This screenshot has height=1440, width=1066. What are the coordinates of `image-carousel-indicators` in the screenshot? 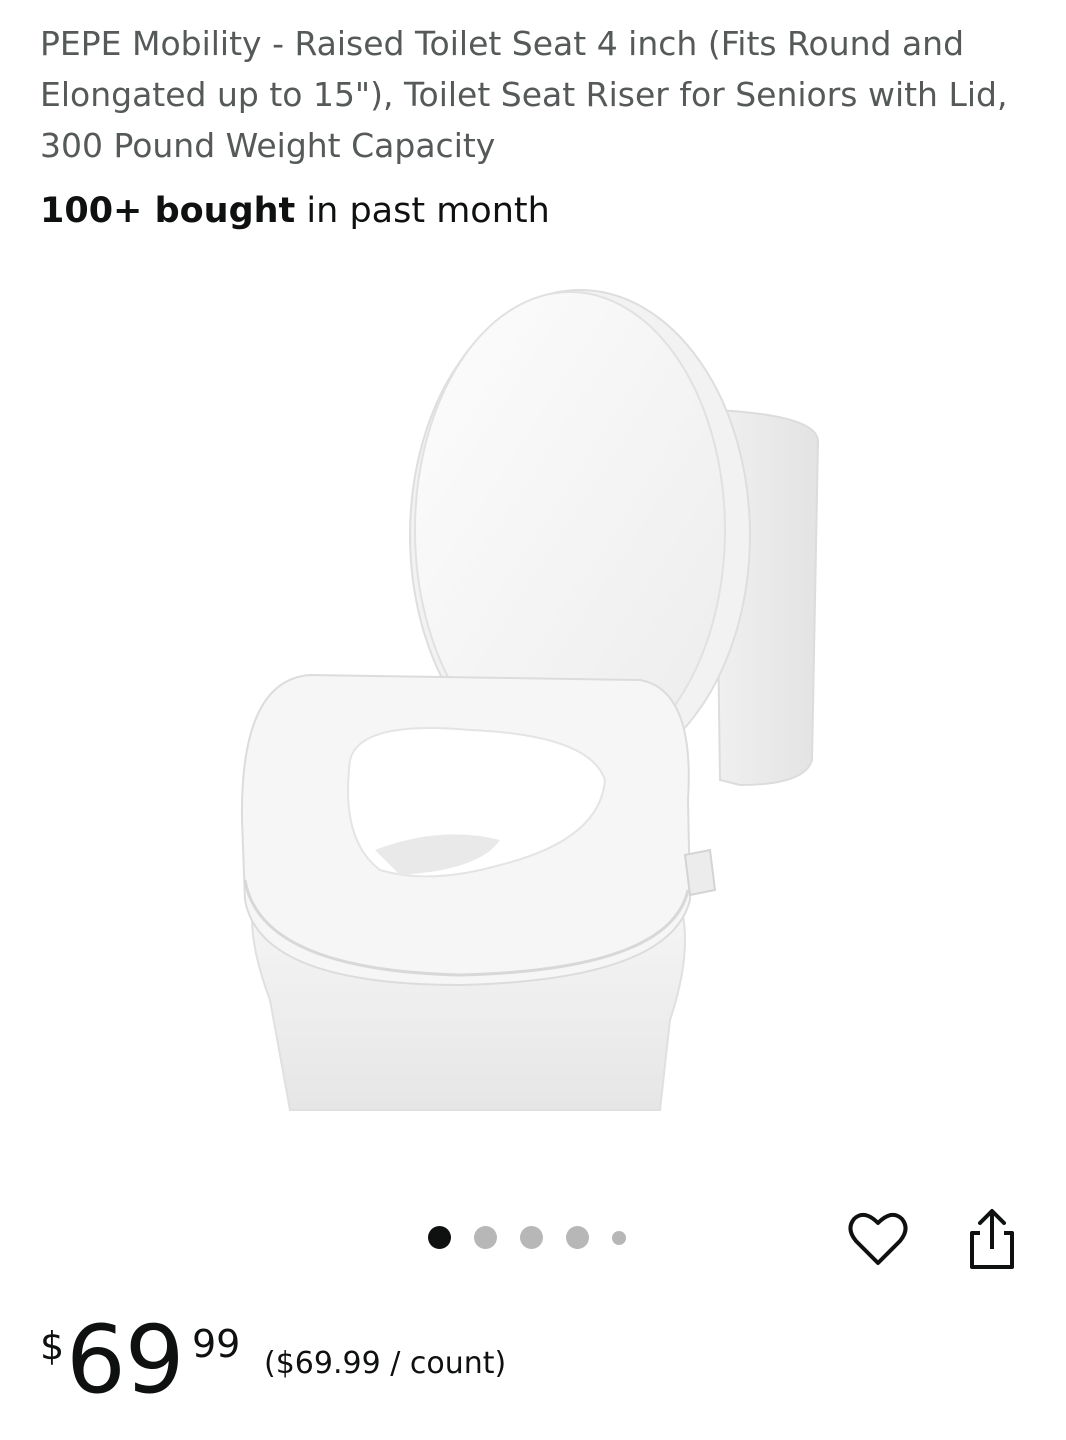 It's located at (527, 1237).